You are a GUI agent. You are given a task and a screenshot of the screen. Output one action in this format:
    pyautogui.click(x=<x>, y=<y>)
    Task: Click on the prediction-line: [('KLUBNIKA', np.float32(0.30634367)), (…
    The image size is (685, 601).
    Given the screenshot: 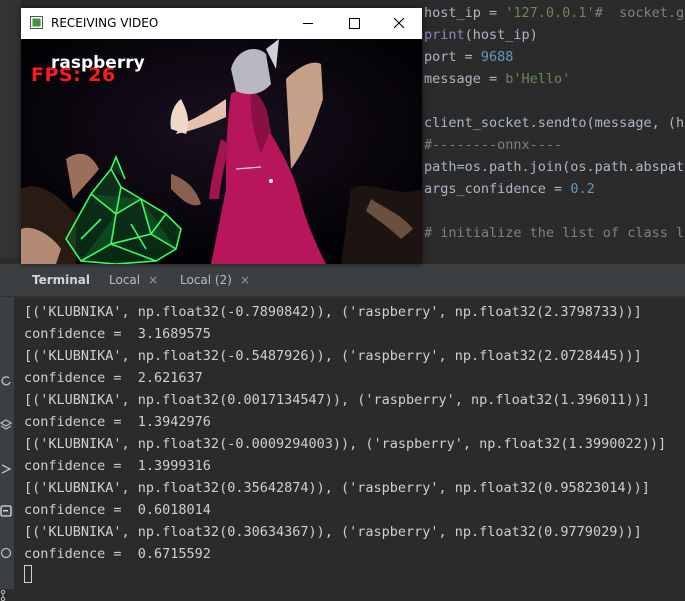 What is the action you would take?
    pyautogui.click(x=333, y=532)
    